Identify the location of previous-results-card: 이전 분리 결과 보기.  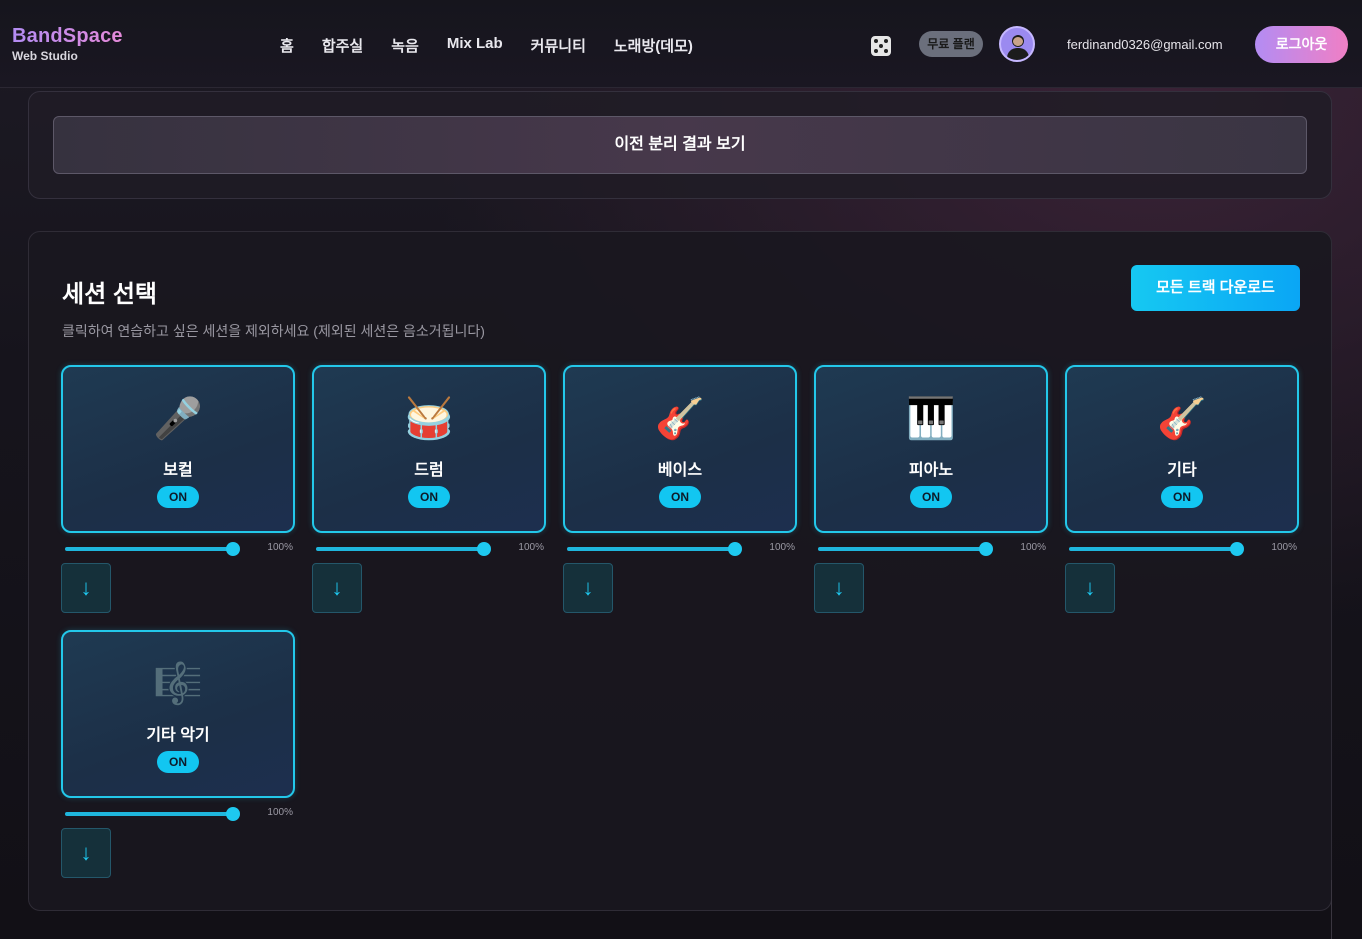
(680, 145).